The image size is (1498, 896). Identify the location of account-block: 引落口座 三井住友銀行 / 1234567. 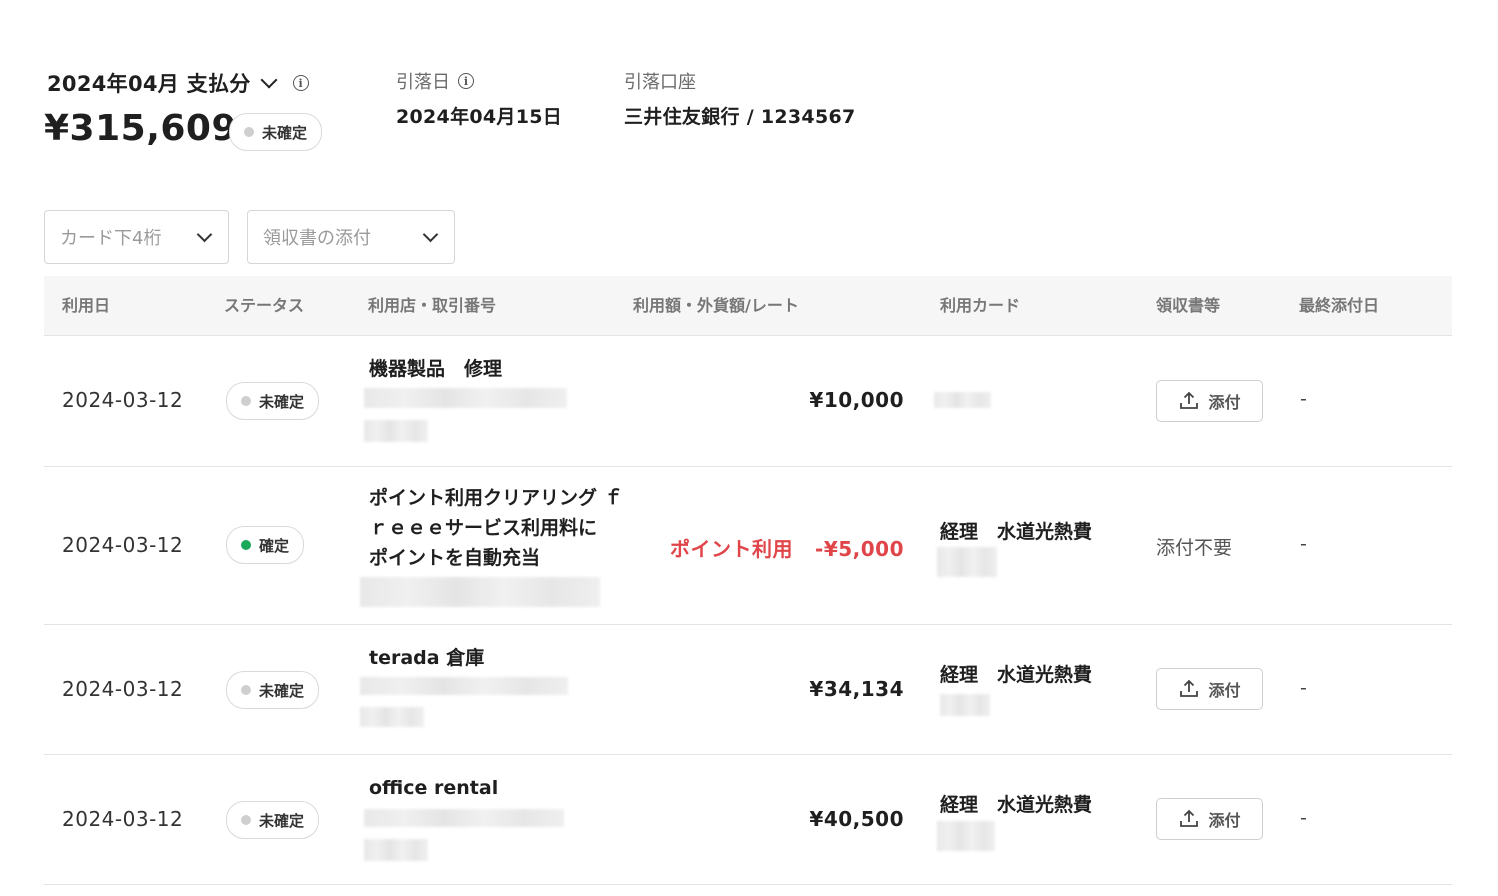
(740, 98).